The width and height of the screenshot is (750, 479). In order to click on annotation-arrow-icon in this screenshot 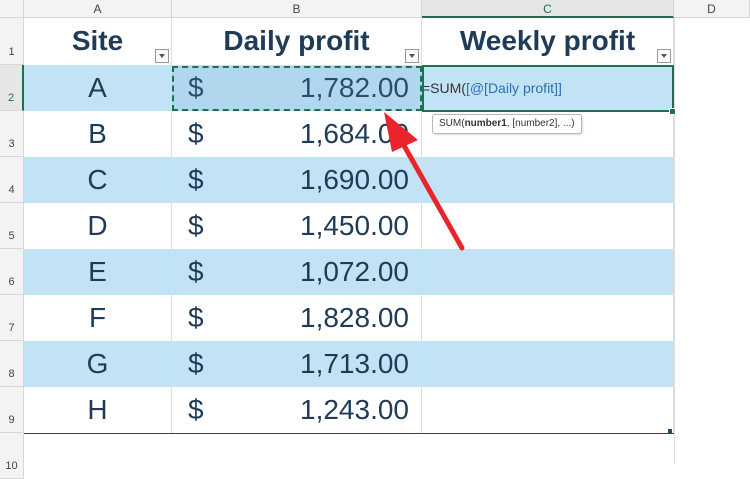, I will do `click(424, 181)`.